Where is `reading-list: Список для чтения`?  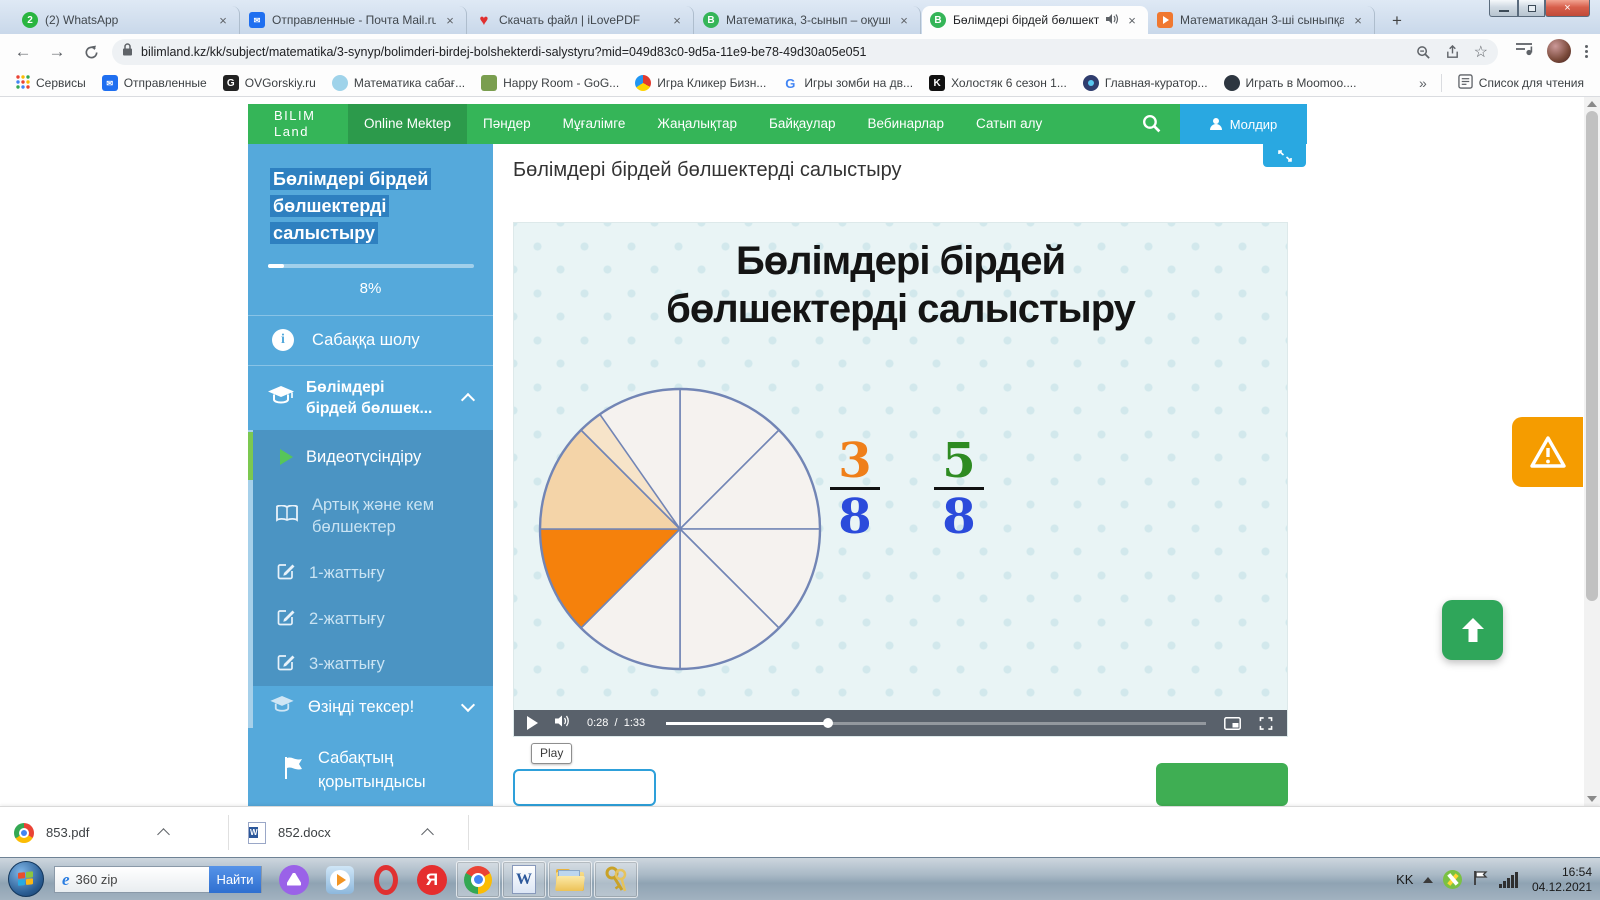
reading-list: Список для чтения is located at coordinates (1521, 83).